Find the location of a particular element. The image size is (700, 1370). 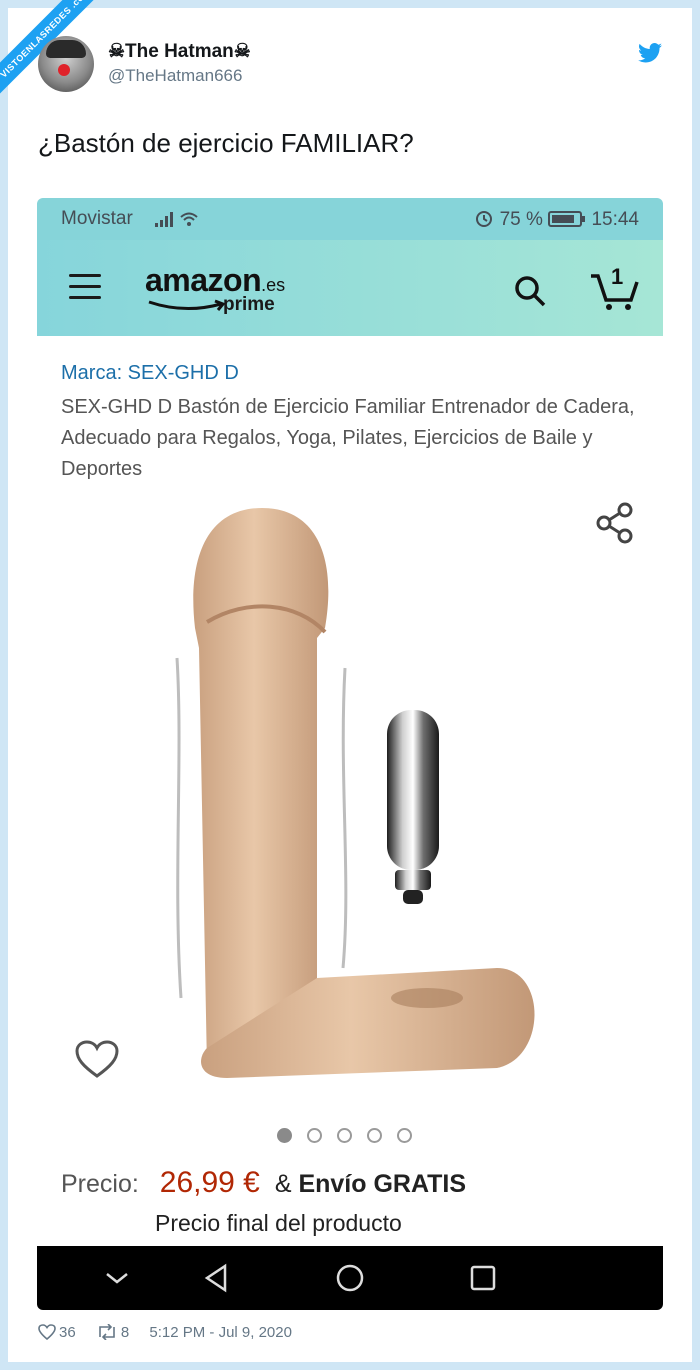

price-label: Precio: is located at coordinates (100, 1184).